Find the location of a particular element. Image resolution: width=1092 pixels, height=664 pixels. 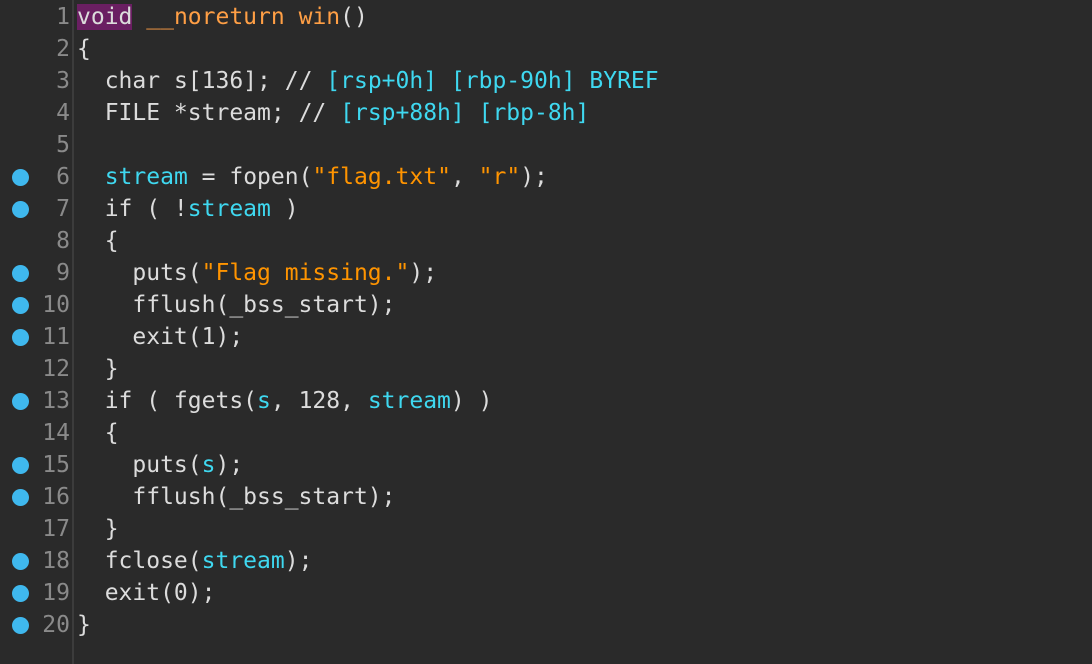

code-line: 1 void __noreturn win() is located at coordinates (546, 17).